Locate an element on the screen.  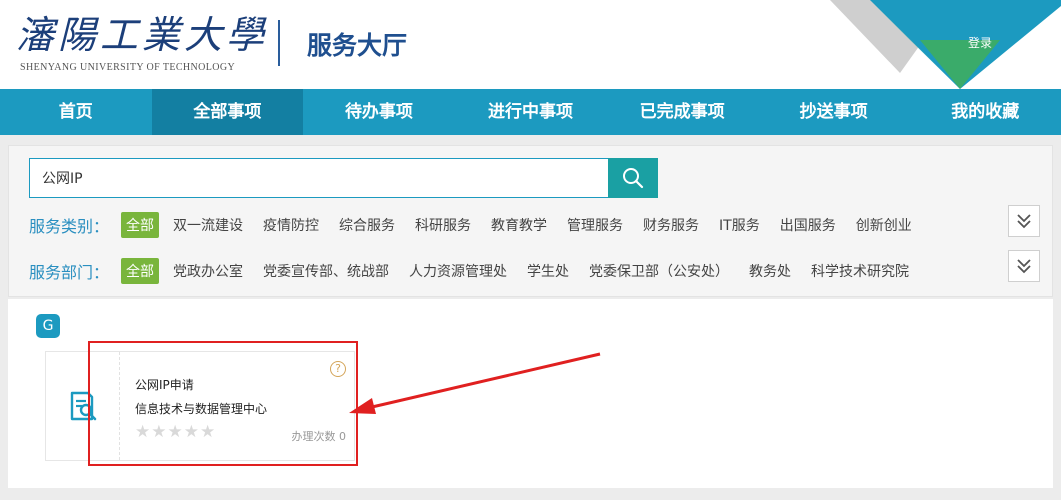
university-logo: 瀋陽工業大學 SHENYANG UNIVERSITY OF TECHNOLOGY is located at coordinates (140, 44).